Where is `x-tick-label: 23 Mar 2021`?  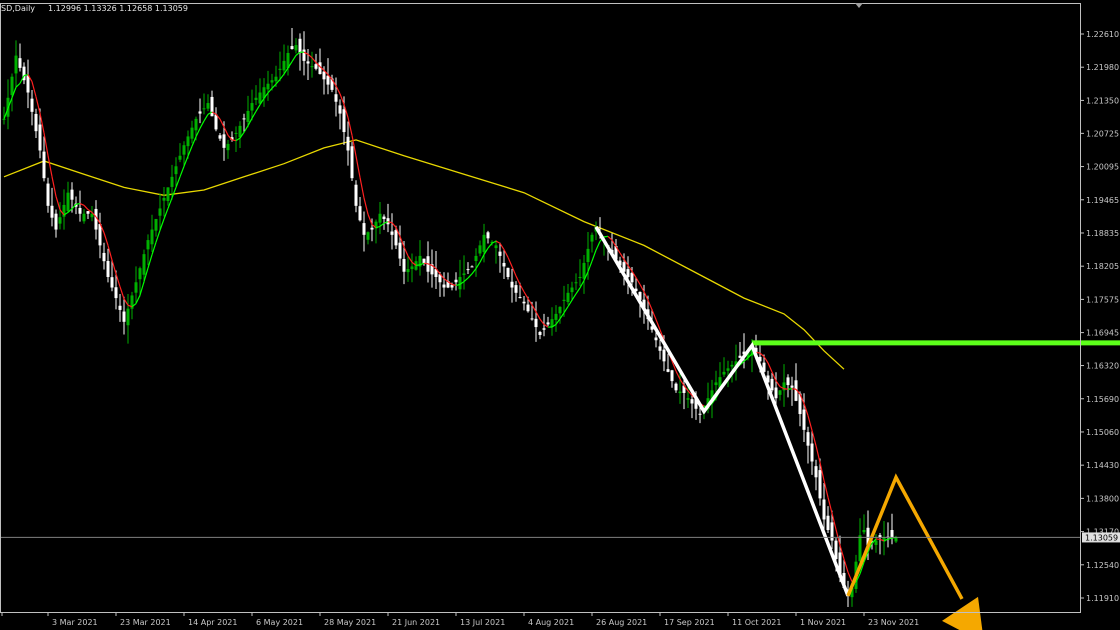 x-tick-label: 23 Mar 2021 is located at coordinates (145, 622).